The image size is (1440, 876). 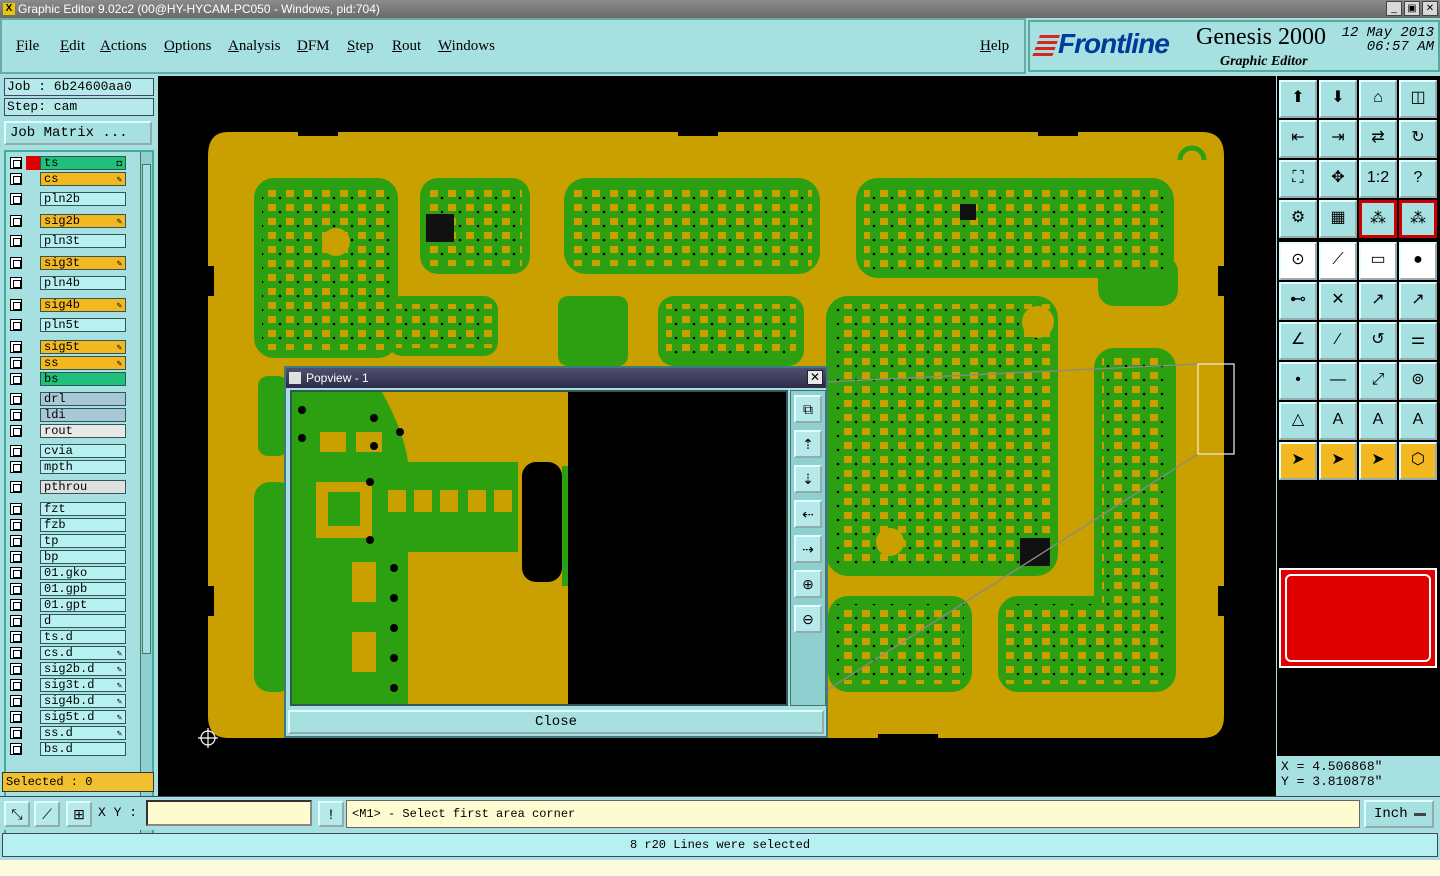 What do you see at coordinates (83, 415) in the screenshot?
I see `layer-name: ldi` at bounding box center [83, 415].